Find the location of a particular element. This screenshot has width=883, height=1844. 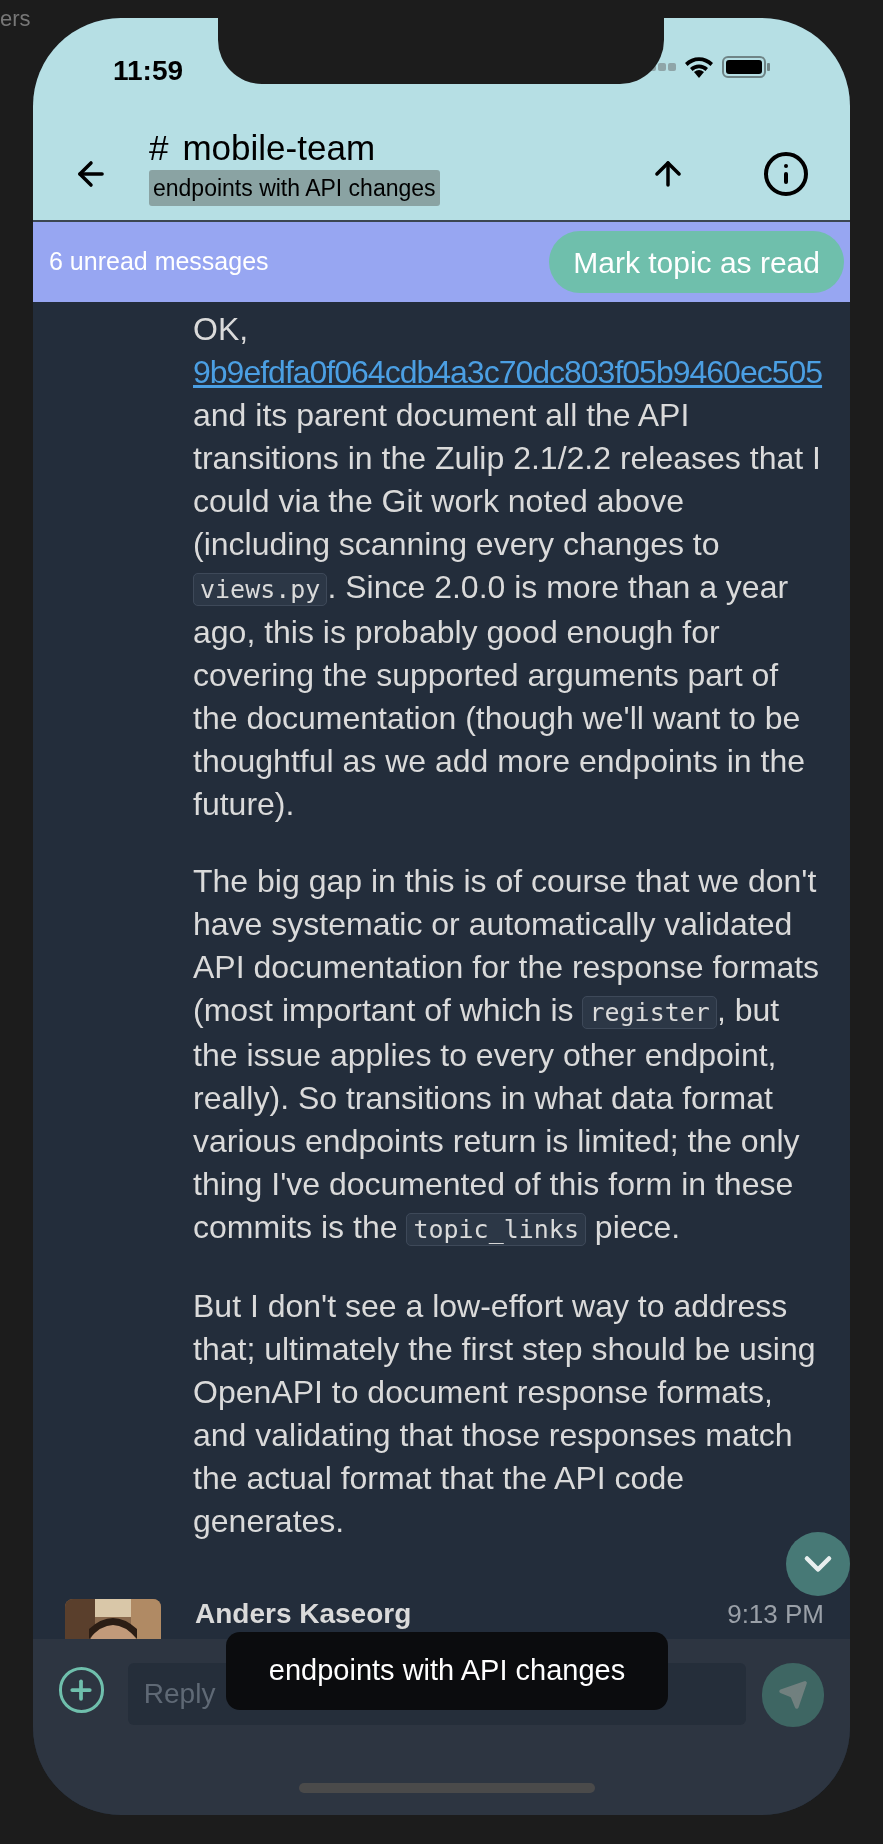

topic-tooltip: endpoints with API changes is located at coordinates (447, 1671).